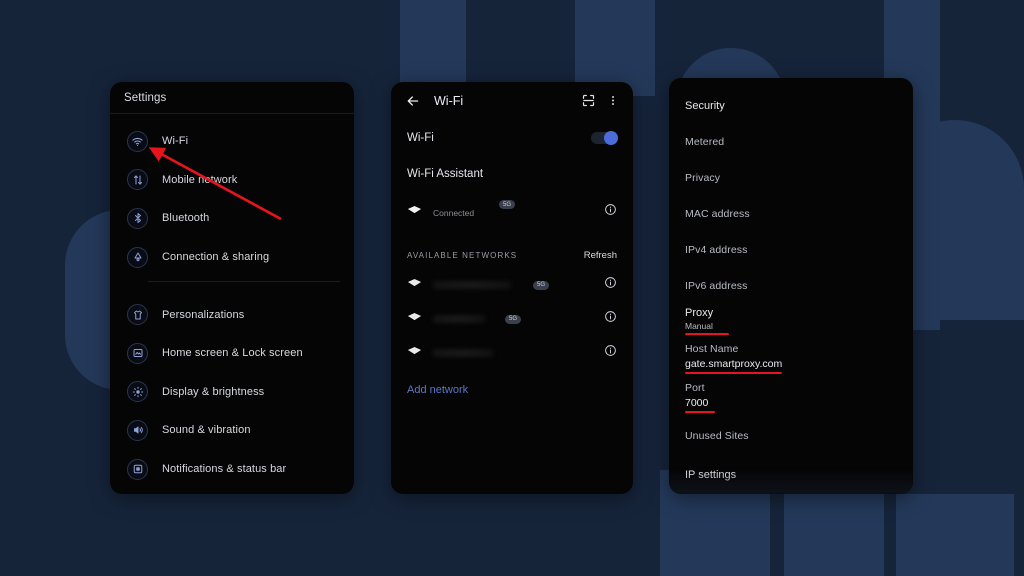 This screenshot has height=576, width=1024. What do you see at coordinates (216, 257) in the screenshot?
I see `sidebar-item-label: Connection & sharing` at bounding box center [216, 257].